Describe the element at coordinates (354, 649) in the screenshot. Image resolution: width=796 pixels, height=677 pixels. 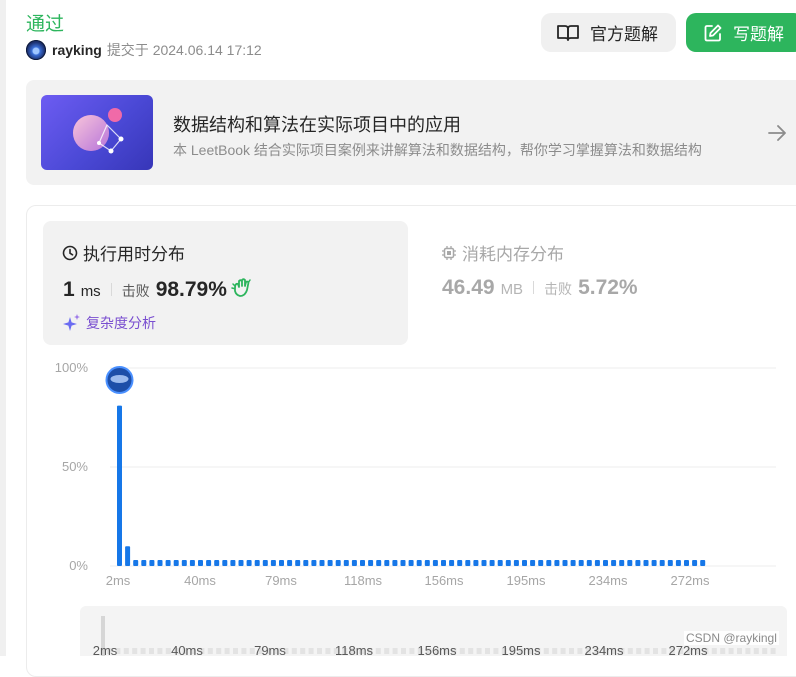
I see `navigator-tick-label: 118ms` at that location.